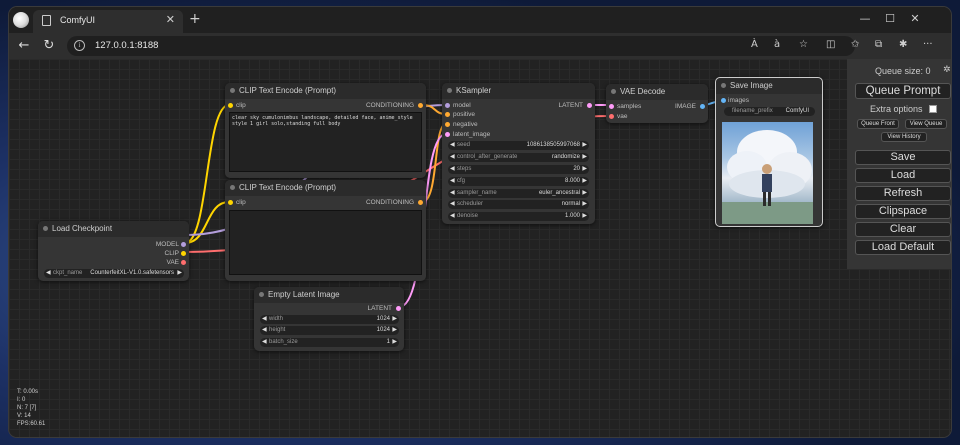  Describe the element at coordinates (464, 169) in the screenshot. I see `widget-label: steps` at that location.